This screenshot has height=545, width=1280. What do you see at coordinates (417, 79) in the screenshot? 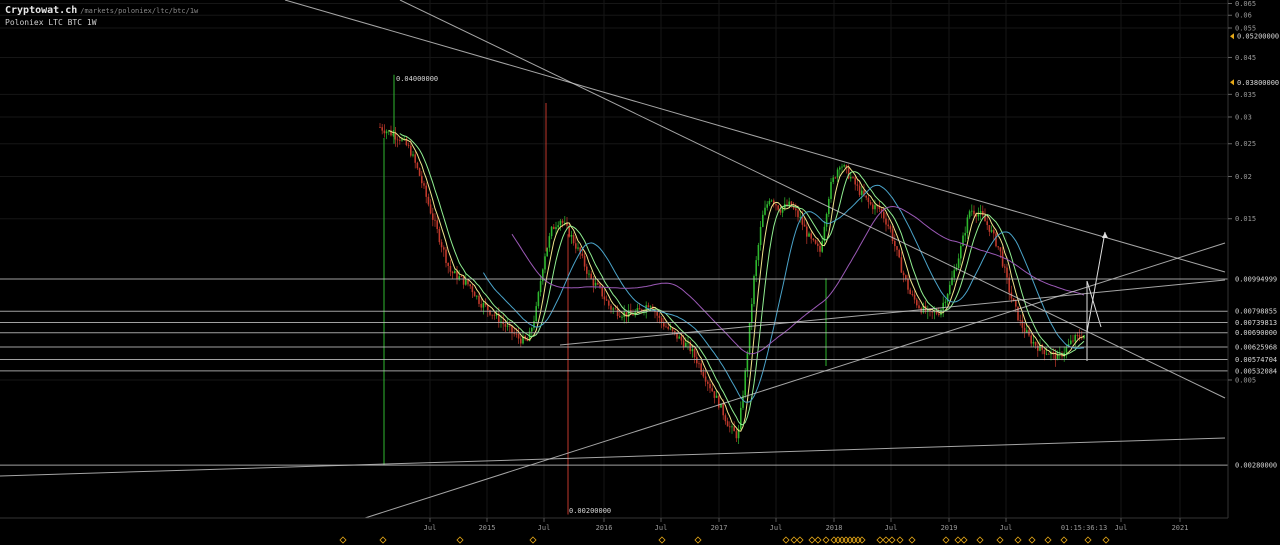
I see `high-annotation: 0.04000000` at bounding box center [417, 79].